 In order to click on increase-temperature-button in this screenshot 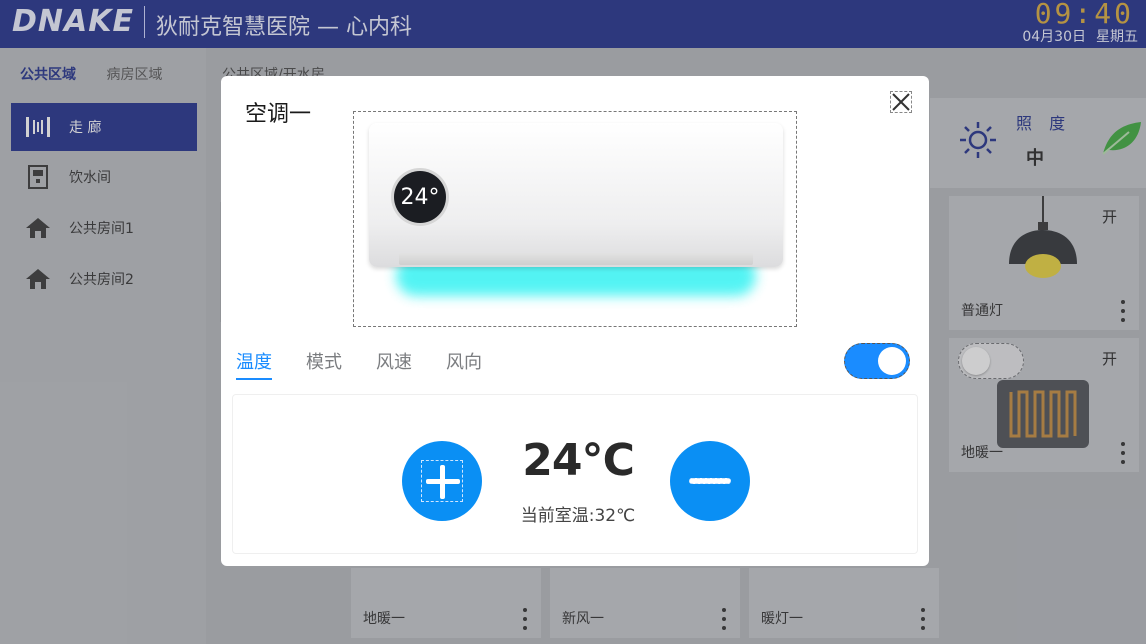, I will do `click(442, 481)`.